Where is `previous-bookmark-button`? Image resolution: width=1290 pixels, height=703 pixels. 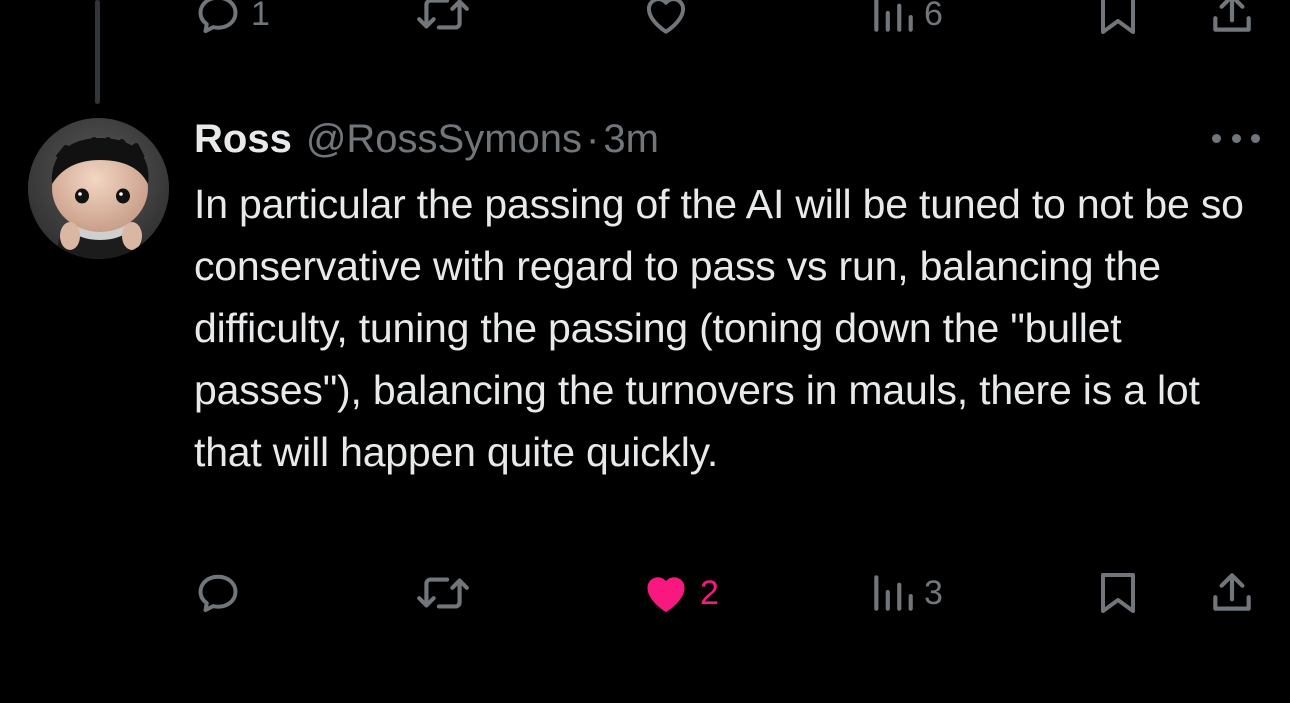 previous-bookmark-button is located at coordinates (1118, 22).